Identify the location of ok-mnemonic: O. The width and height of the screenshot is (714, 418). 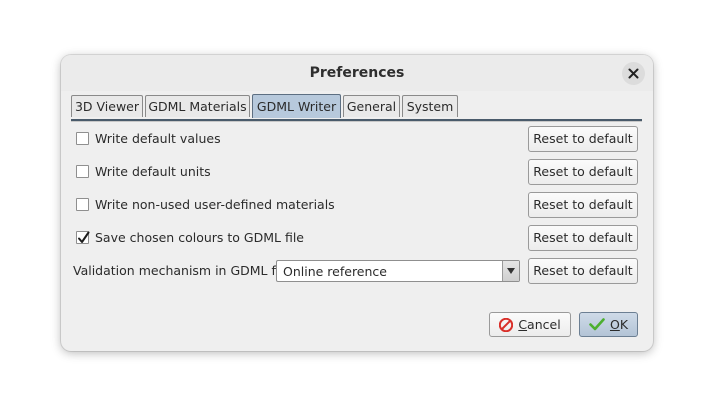
(614, 324).